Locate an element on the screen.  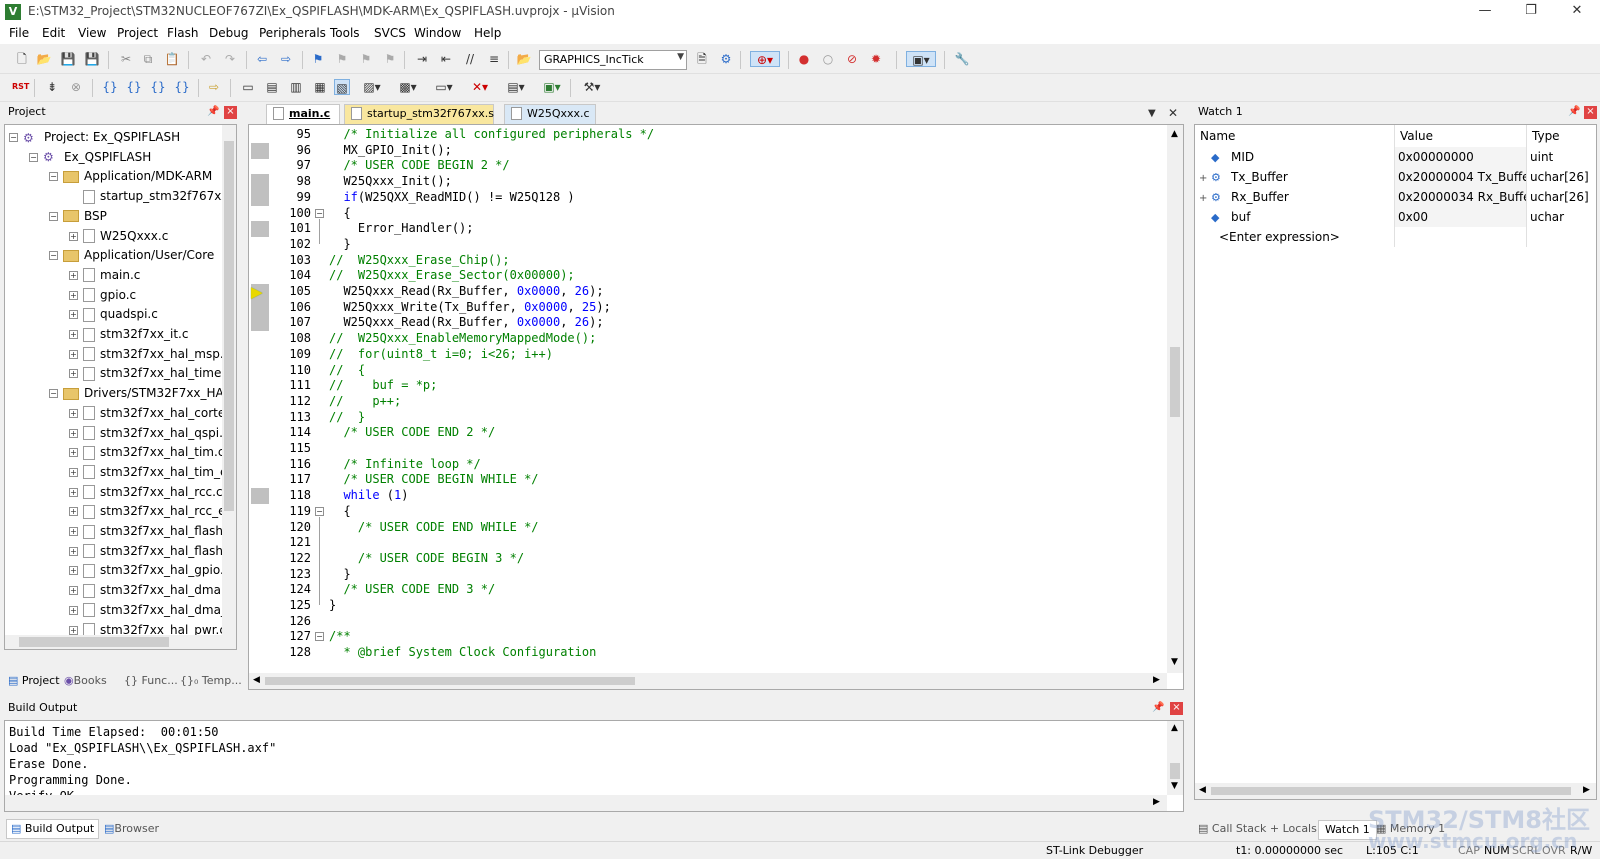
watch-row: ◆ MID 0x00000000 uint is located at coordinates (1395, 157).